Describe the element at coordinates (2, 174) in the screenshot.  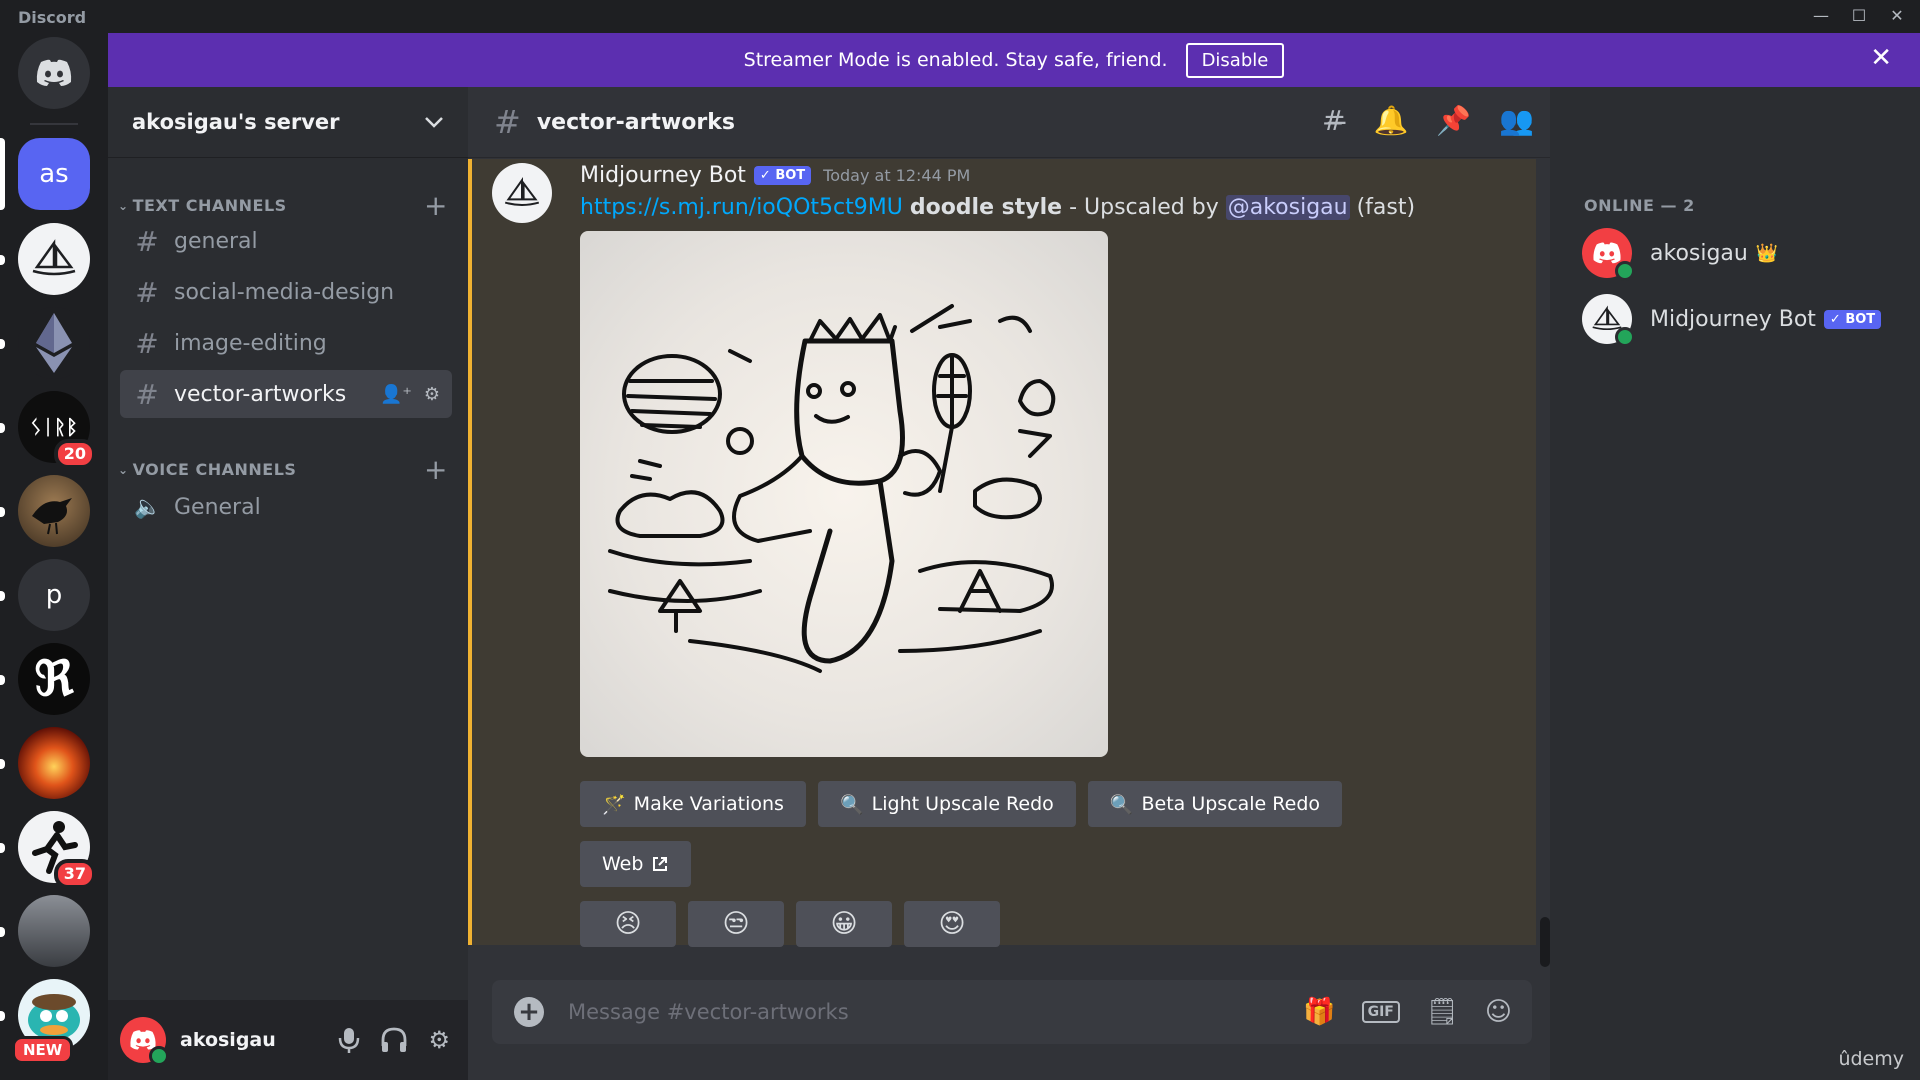
I see `active-server-pill` at that location.